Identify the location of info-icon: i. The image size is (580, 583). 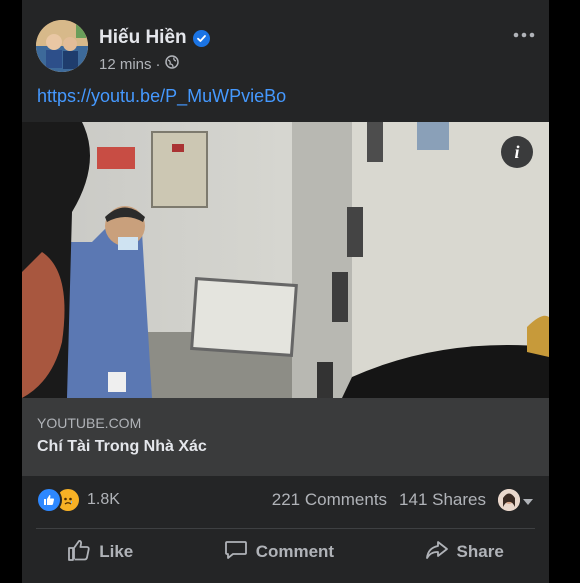
(517, 152).